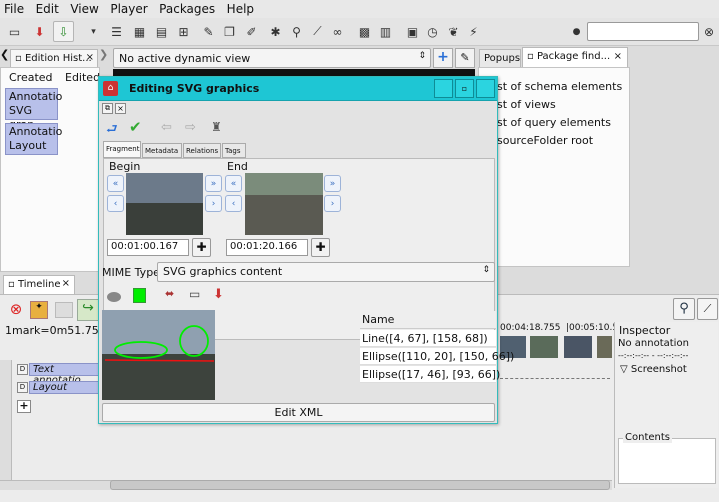 The height and width of the screenshot is (502, 719). What do you see at coordinates (14, 8) in the screenshot?
I see `menu-file: File` at bounding box center [14, 8].